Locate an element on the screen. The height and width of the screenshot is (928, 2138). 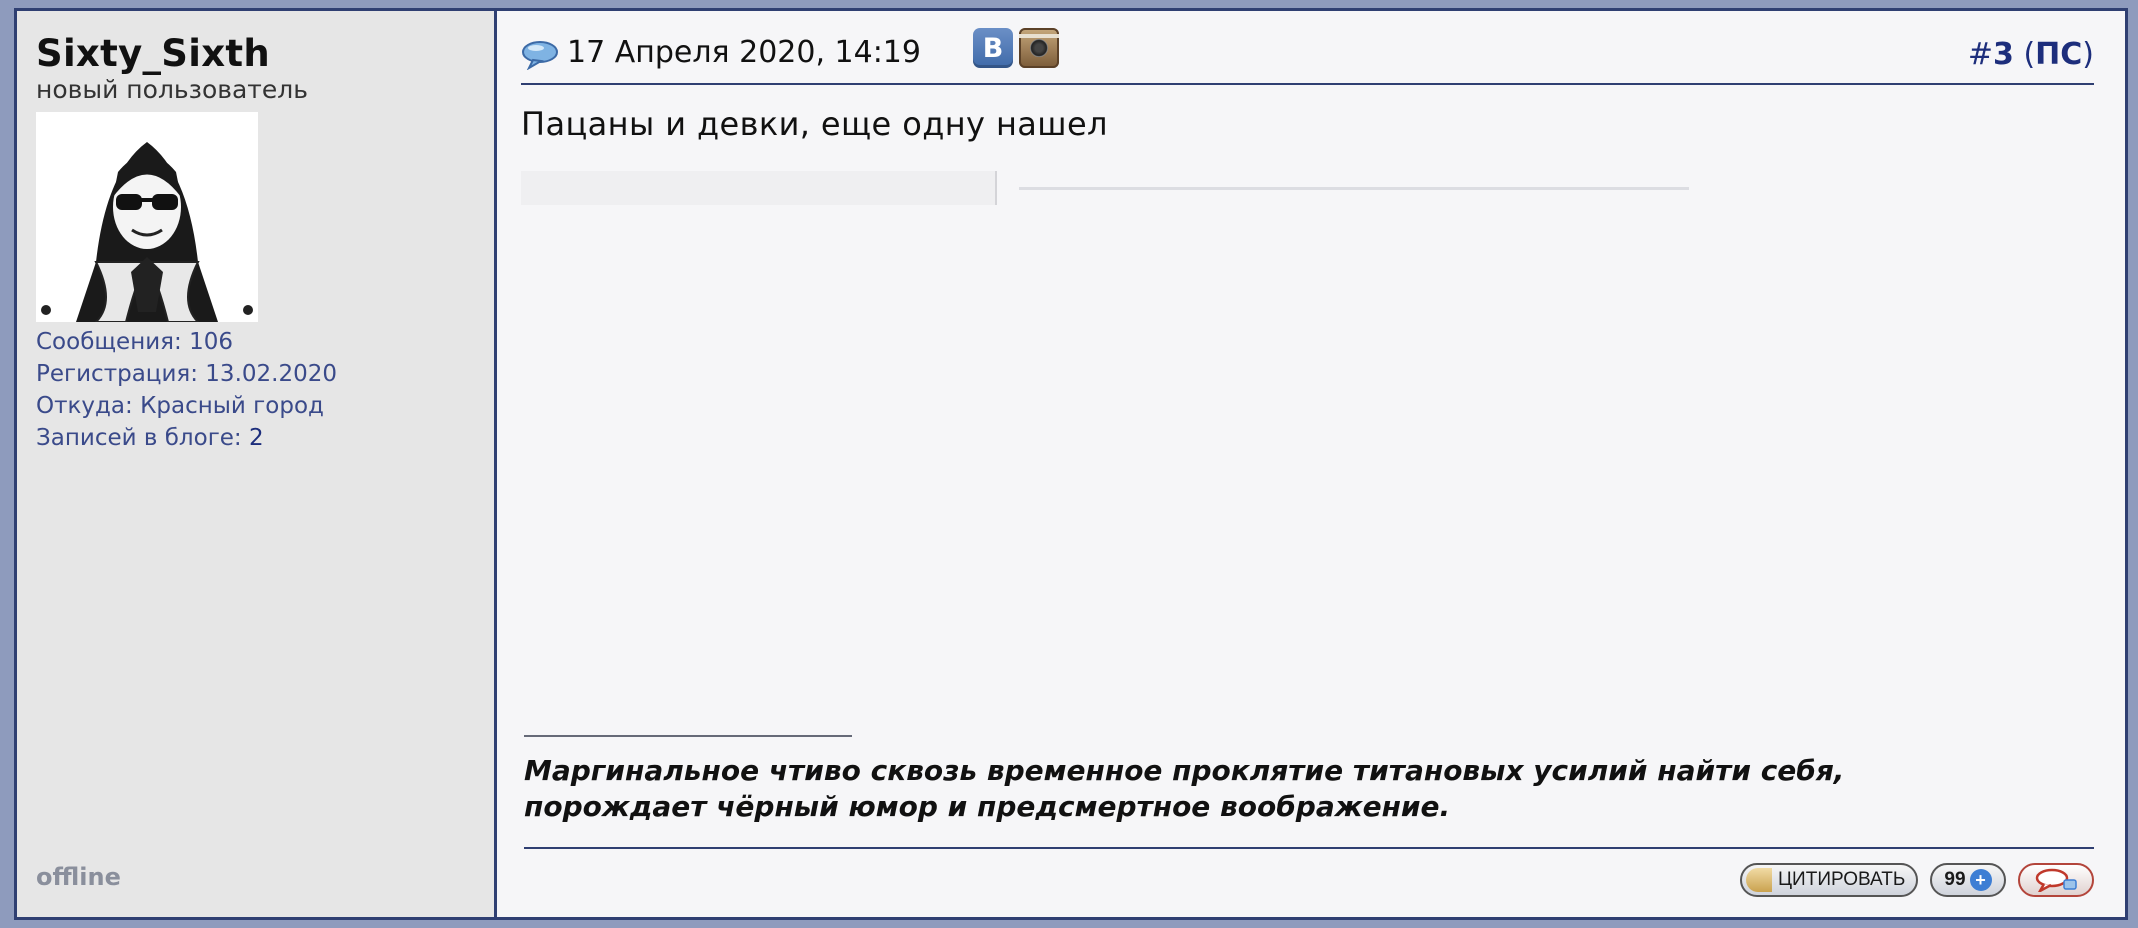
embed-frame is located at coordinates (759, 188).